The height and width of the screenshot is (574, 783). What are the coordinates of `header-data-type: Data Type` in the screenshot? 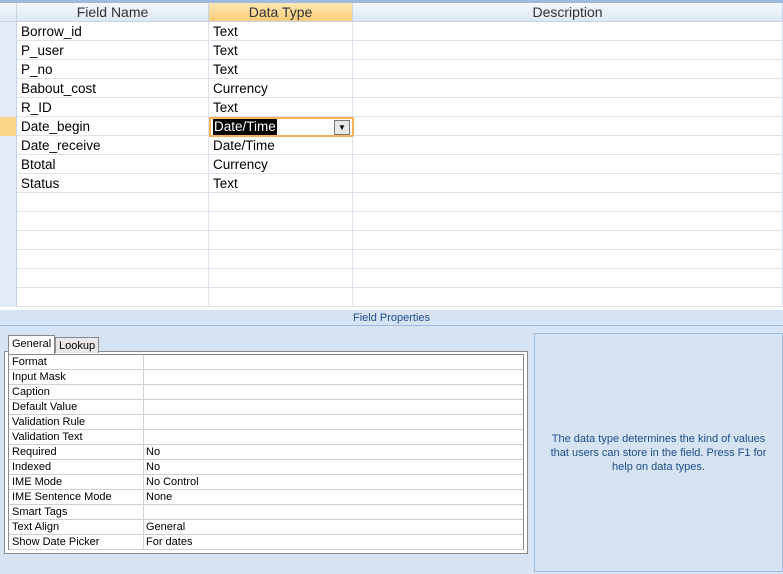 It's located at (281, 12).